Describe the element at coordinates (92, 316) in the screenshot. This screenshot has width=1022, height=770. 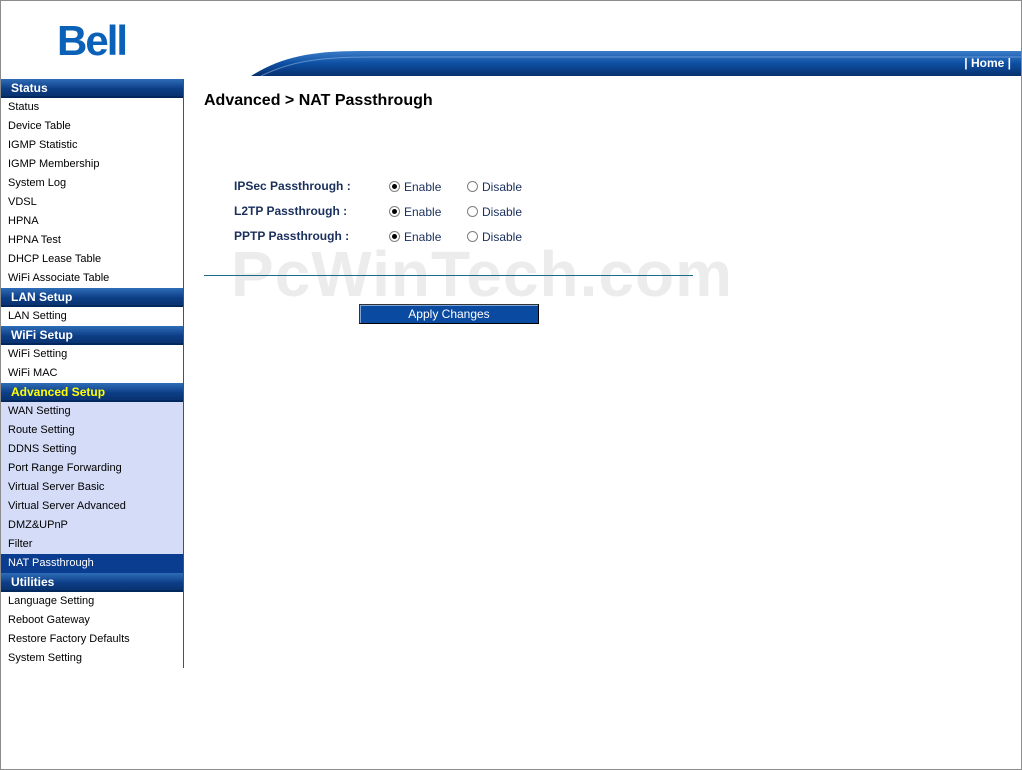
I see `sidebar-item-lan-setting: LAN Setting` at that location.